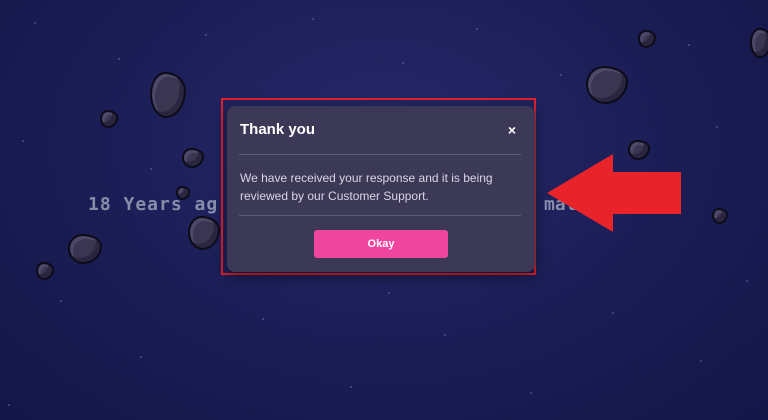 This screenshot has height=420, width=768. I want to click on dialog-title: Thank you, so click(278, 129).